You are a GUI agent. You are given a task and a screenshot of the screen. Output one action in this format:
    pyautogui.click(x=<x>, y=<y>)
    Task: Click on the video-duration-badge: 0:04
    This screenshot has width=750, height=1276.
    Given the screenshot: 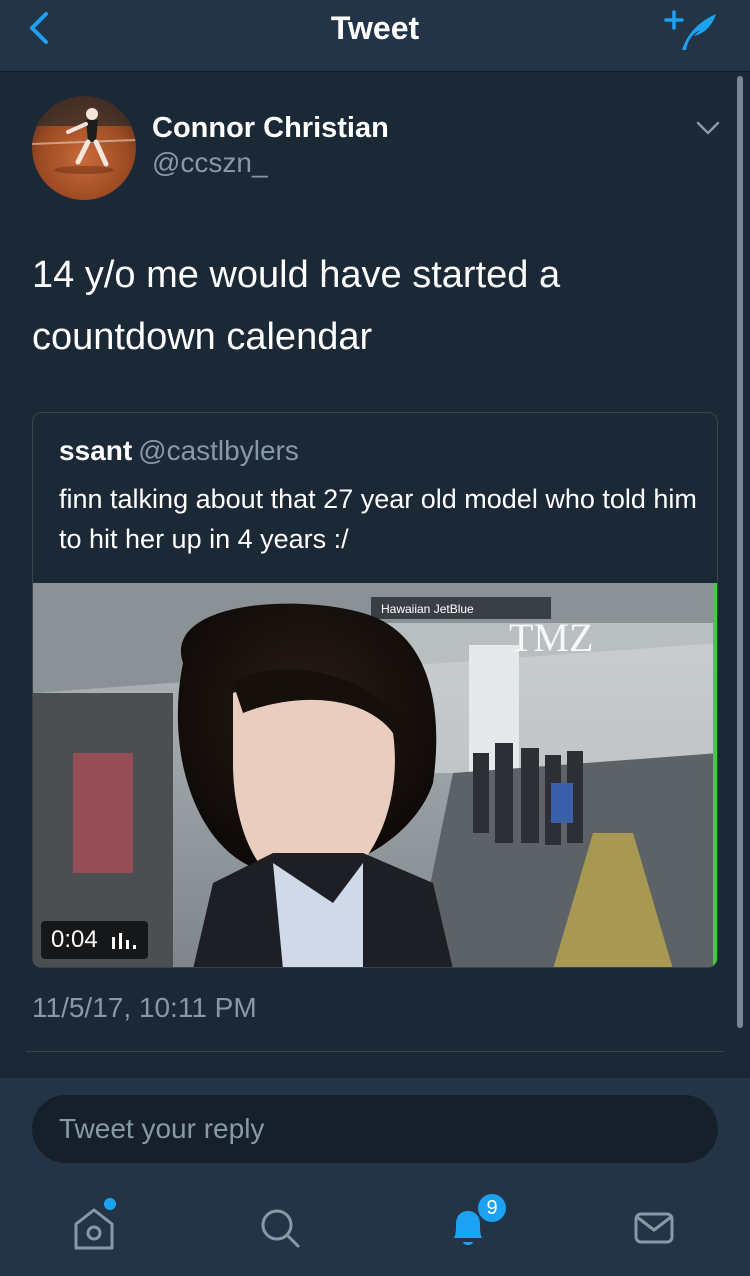 What is the action you would take?
    pyautogui.click(x=94, y=940)
    